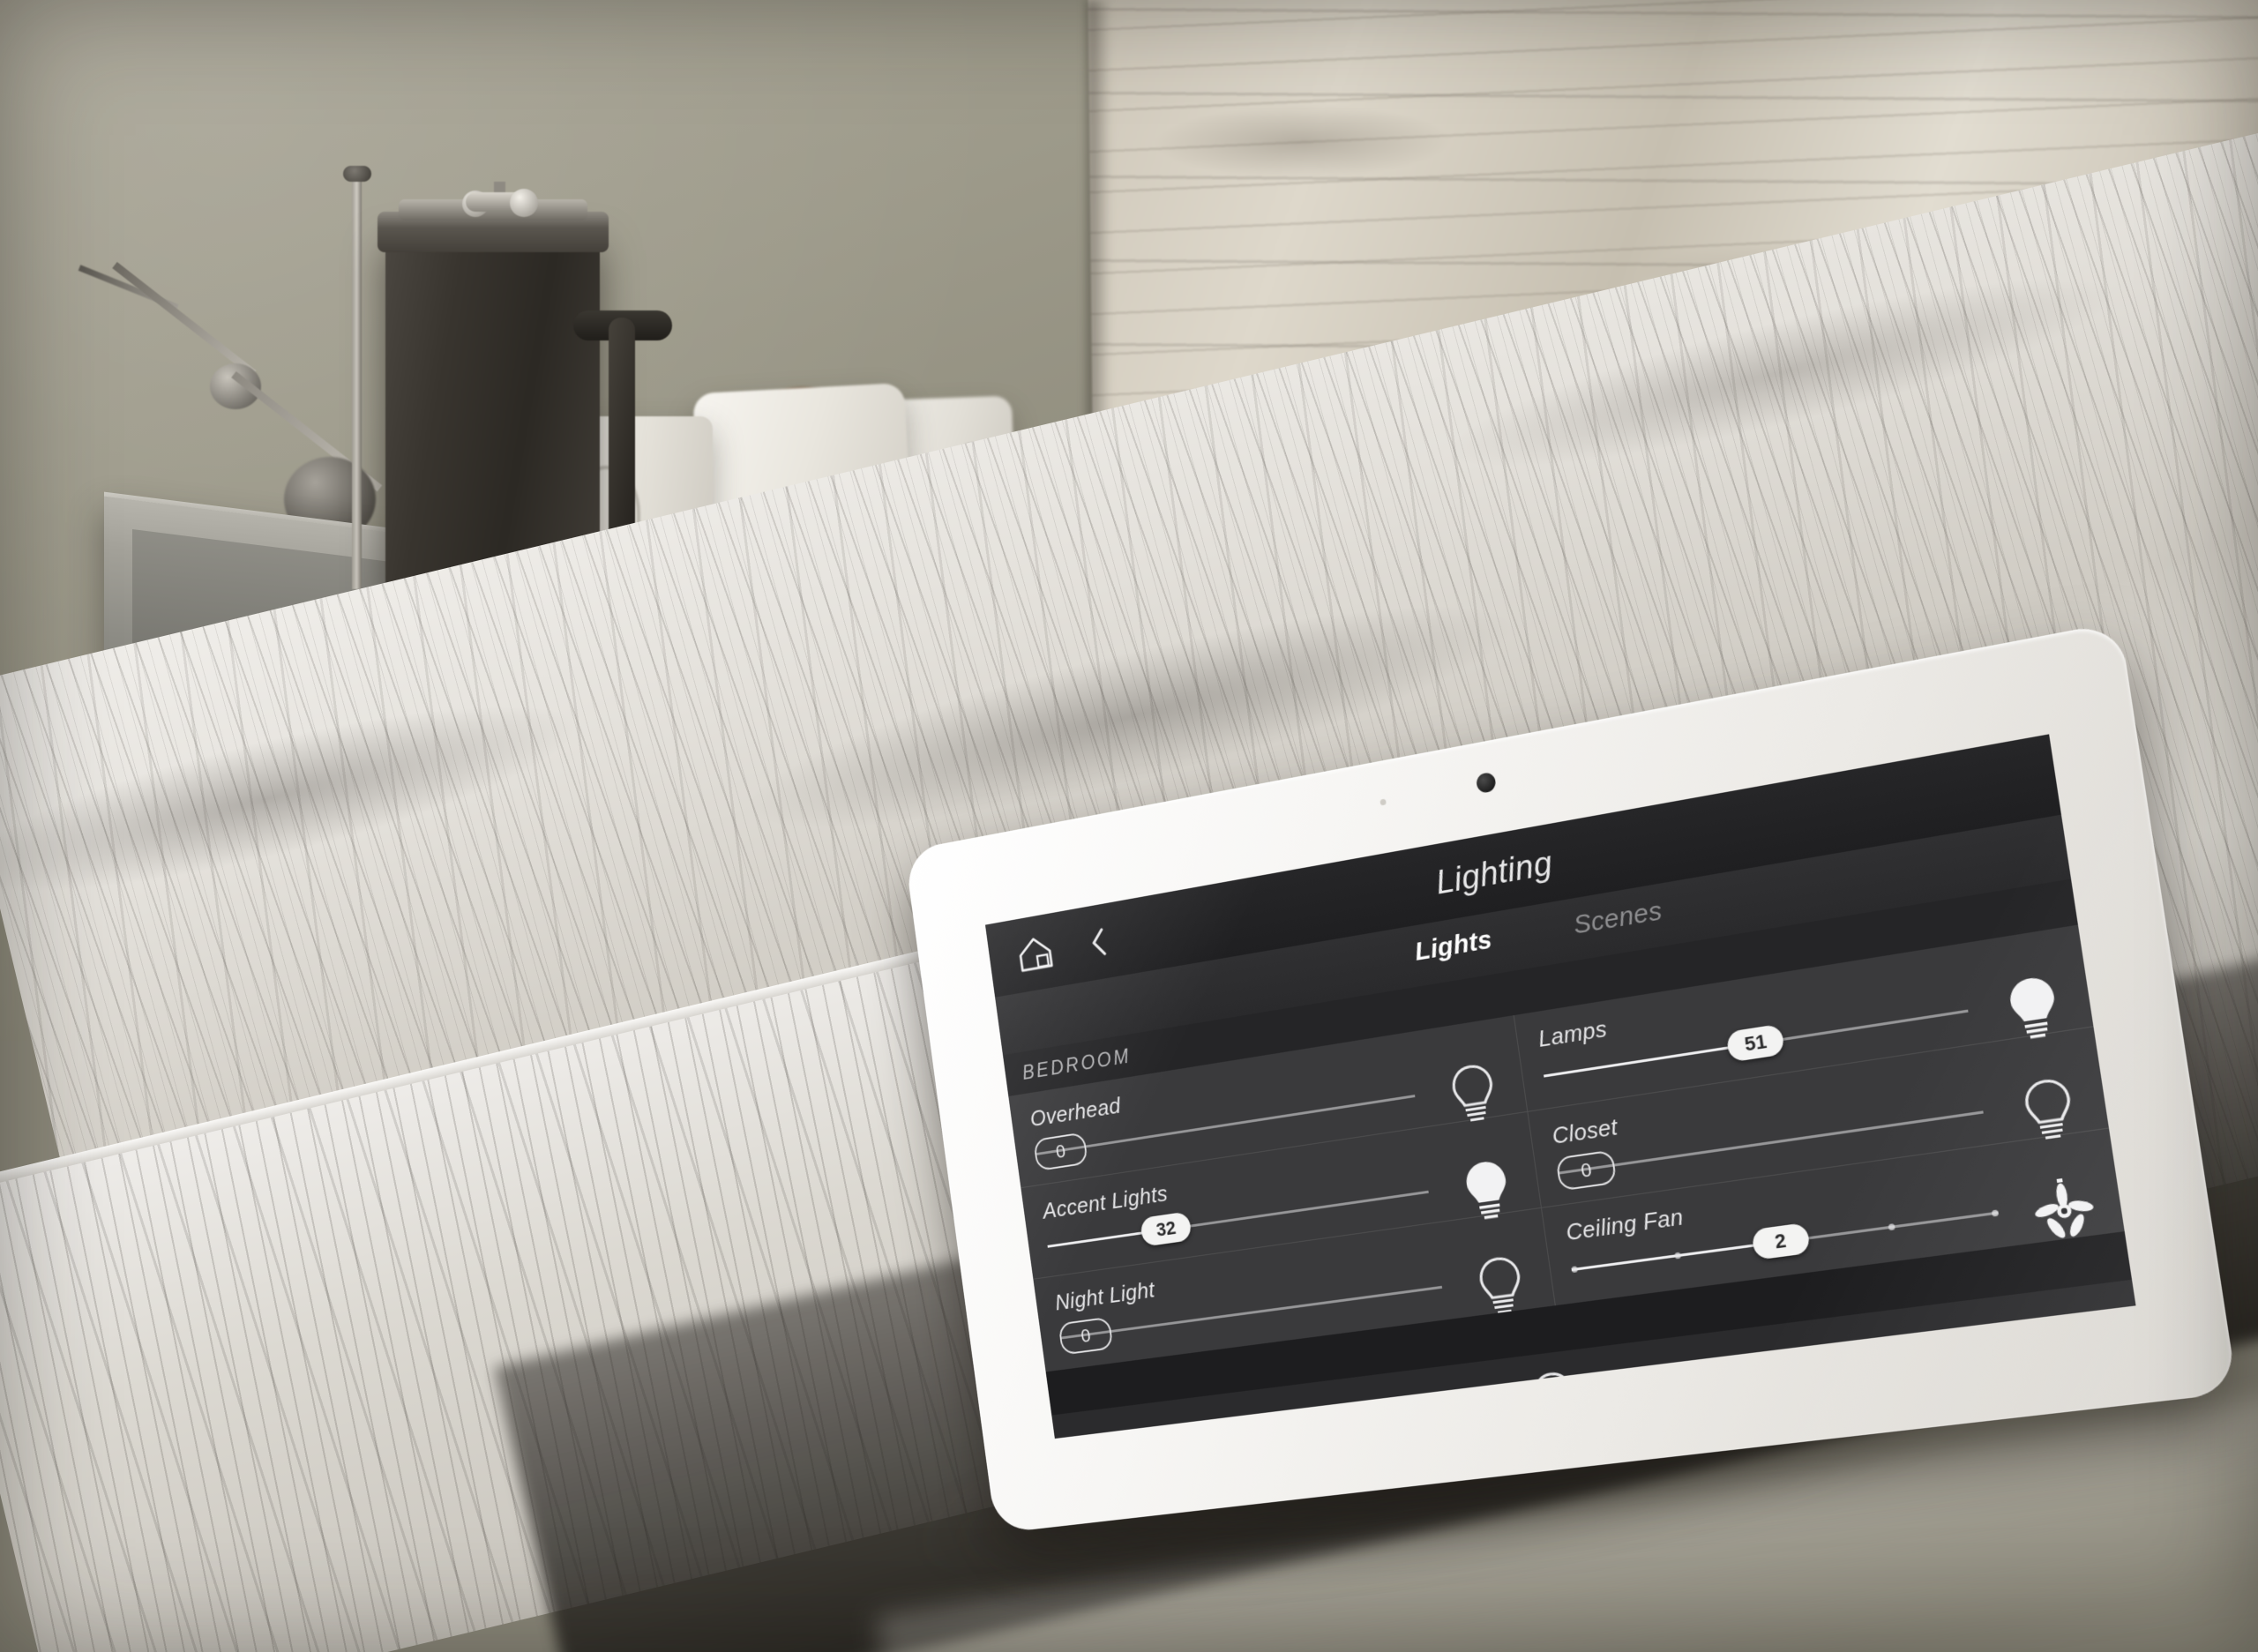  I want to click on tab-lights: Lights, so click(1454, 946).